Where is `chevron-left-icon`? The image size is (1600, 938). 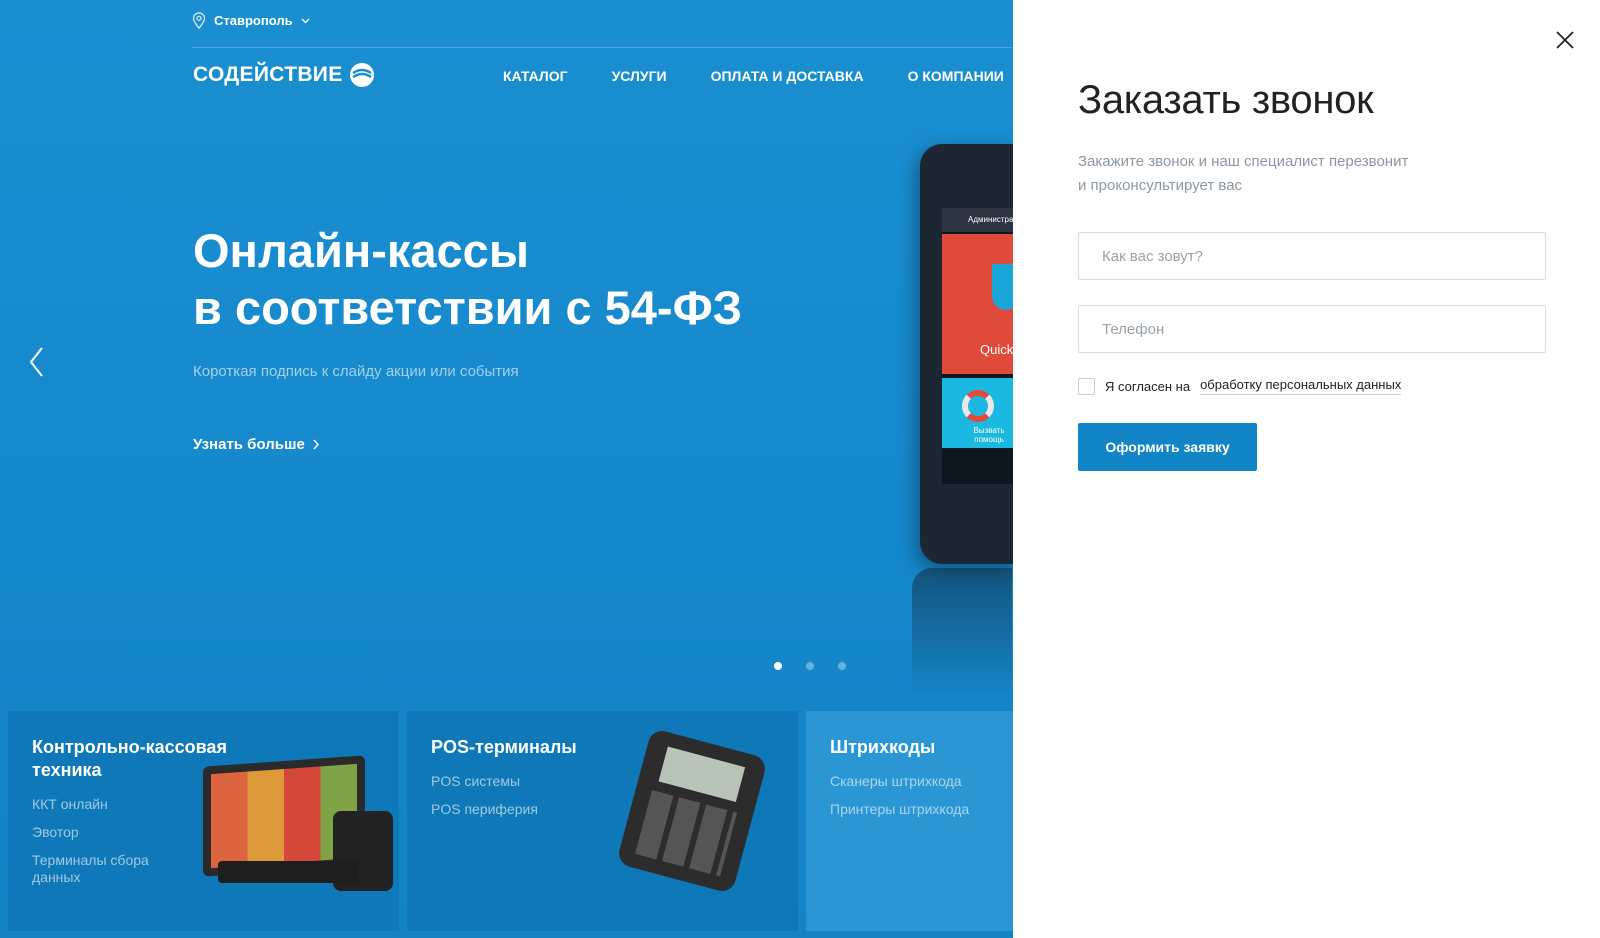 chevron-left-icon is located at coordinates (36, 362).